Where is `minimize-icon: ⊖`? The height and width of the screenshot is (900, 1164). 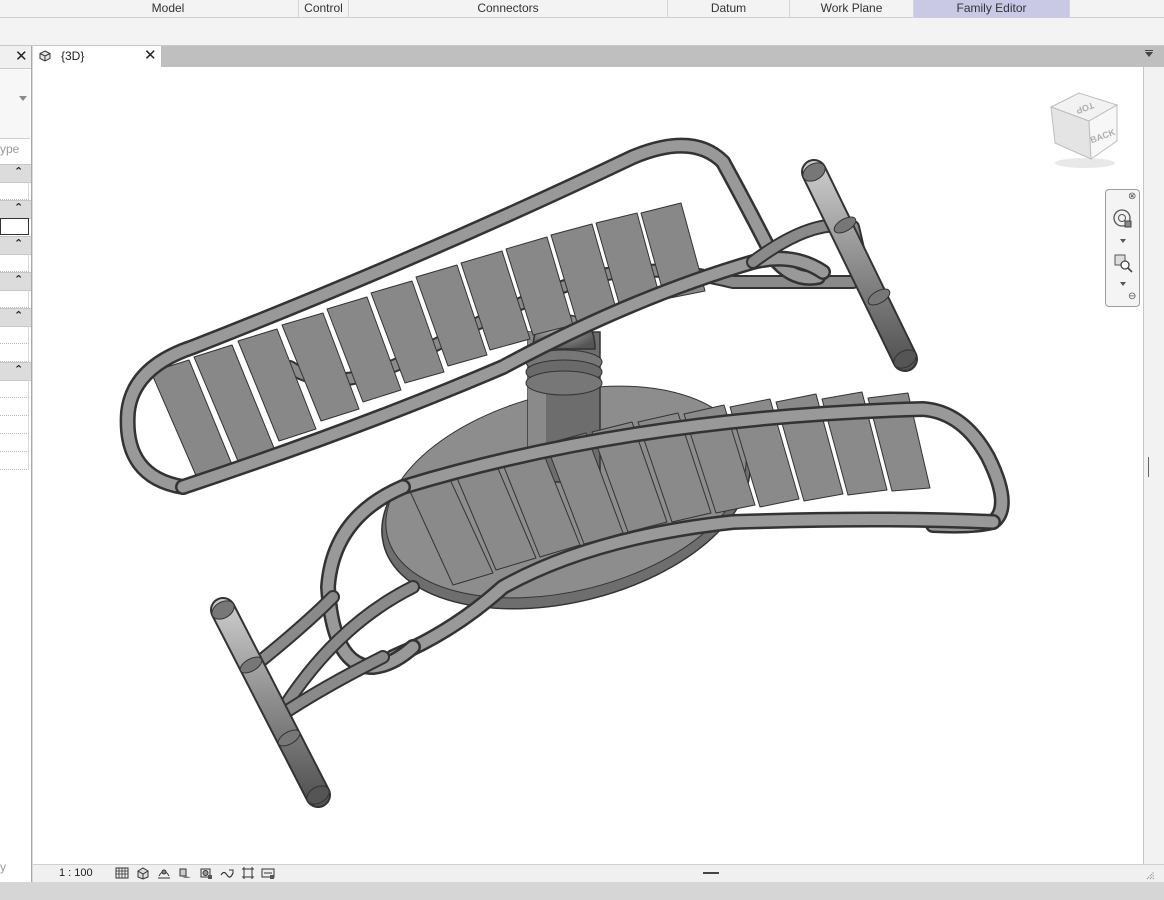 minimize-icon: ⊖ is located at coordinates (1132, 297).